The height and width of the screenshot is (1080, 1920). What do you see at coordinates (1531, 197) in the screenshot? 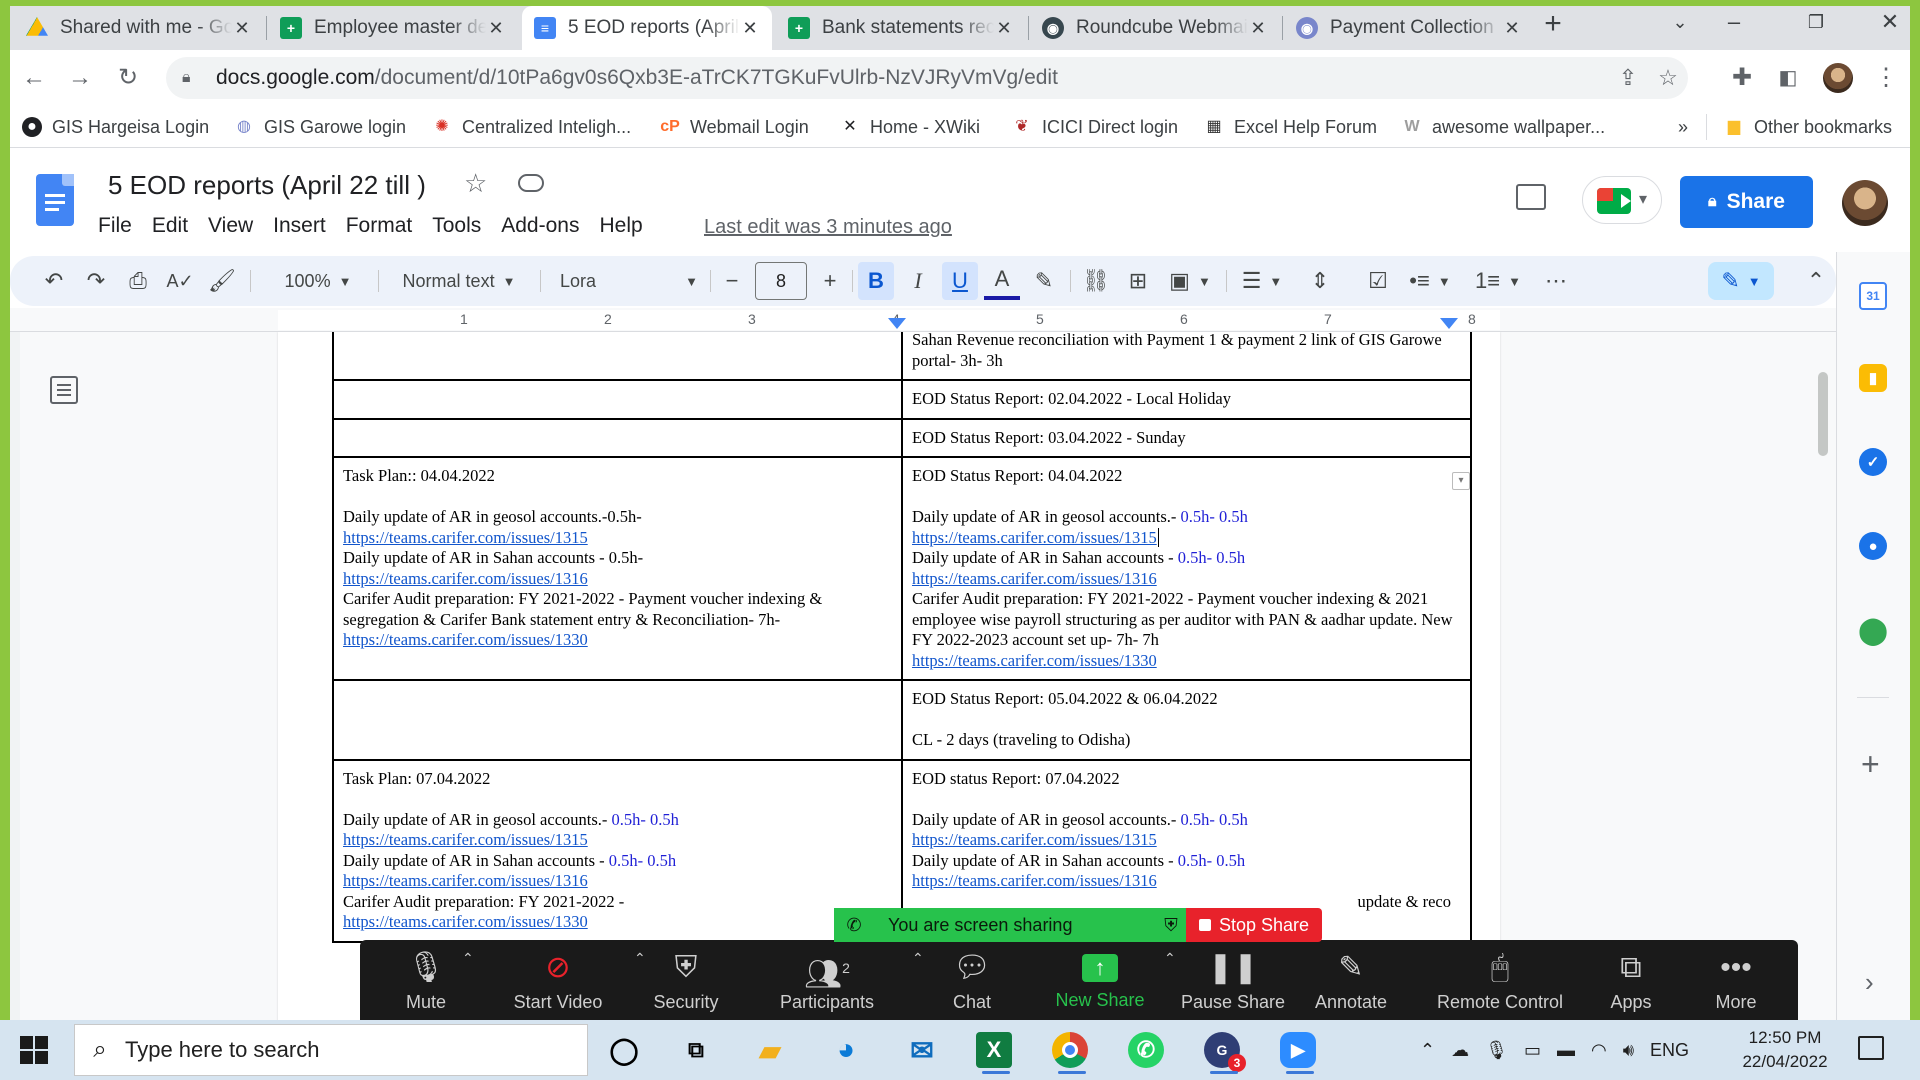
I see `comments-icon` at bounding box center [1531, 197].